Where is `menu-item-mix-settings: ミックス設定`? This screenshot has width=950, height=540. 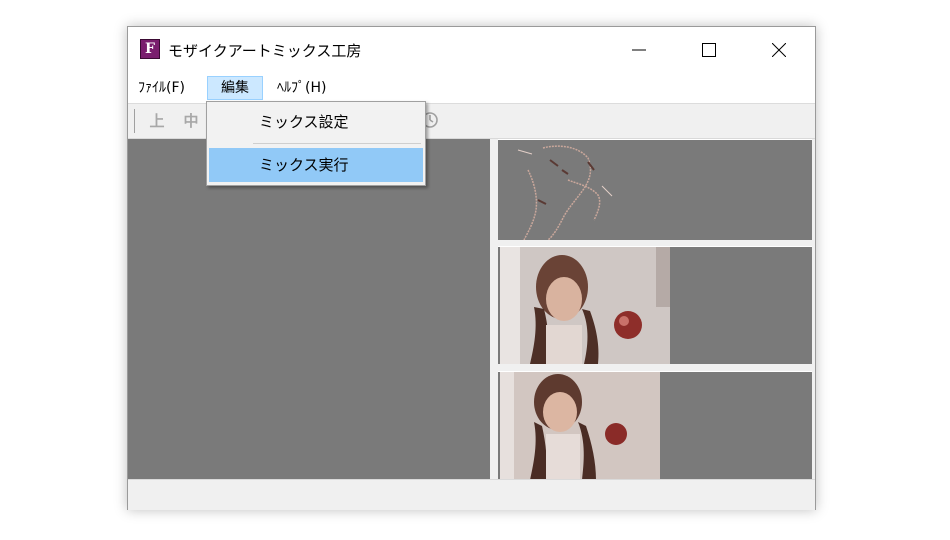
menu-item-mix-settings: ミックス設定 is located at coordinates (316, 122).